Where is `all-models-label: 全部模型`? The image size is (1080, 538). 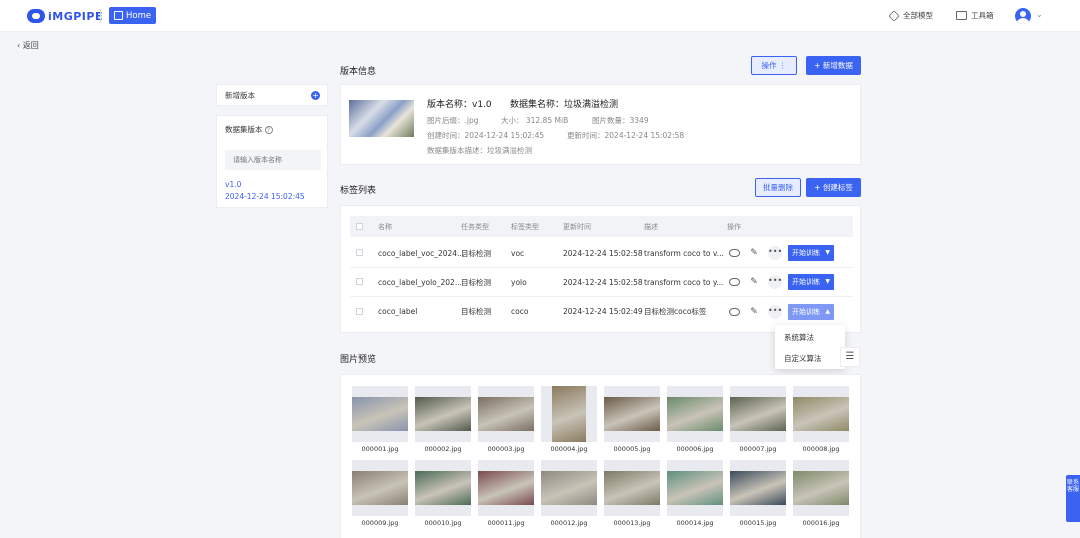 all-models-label: 全部模型 is located at coordinates (918, 15).